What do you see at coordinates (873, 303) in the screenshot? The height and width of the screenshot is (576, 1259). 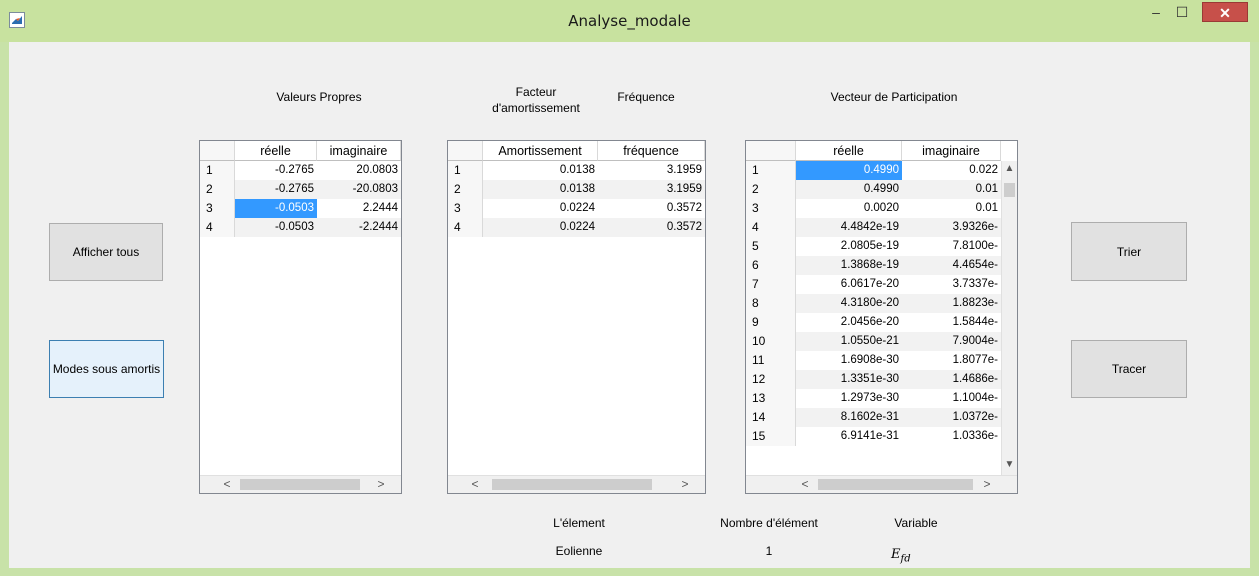 I see `table-row: 8 4.3180e-20 1.8823e-` at bounding box center [873, 303].